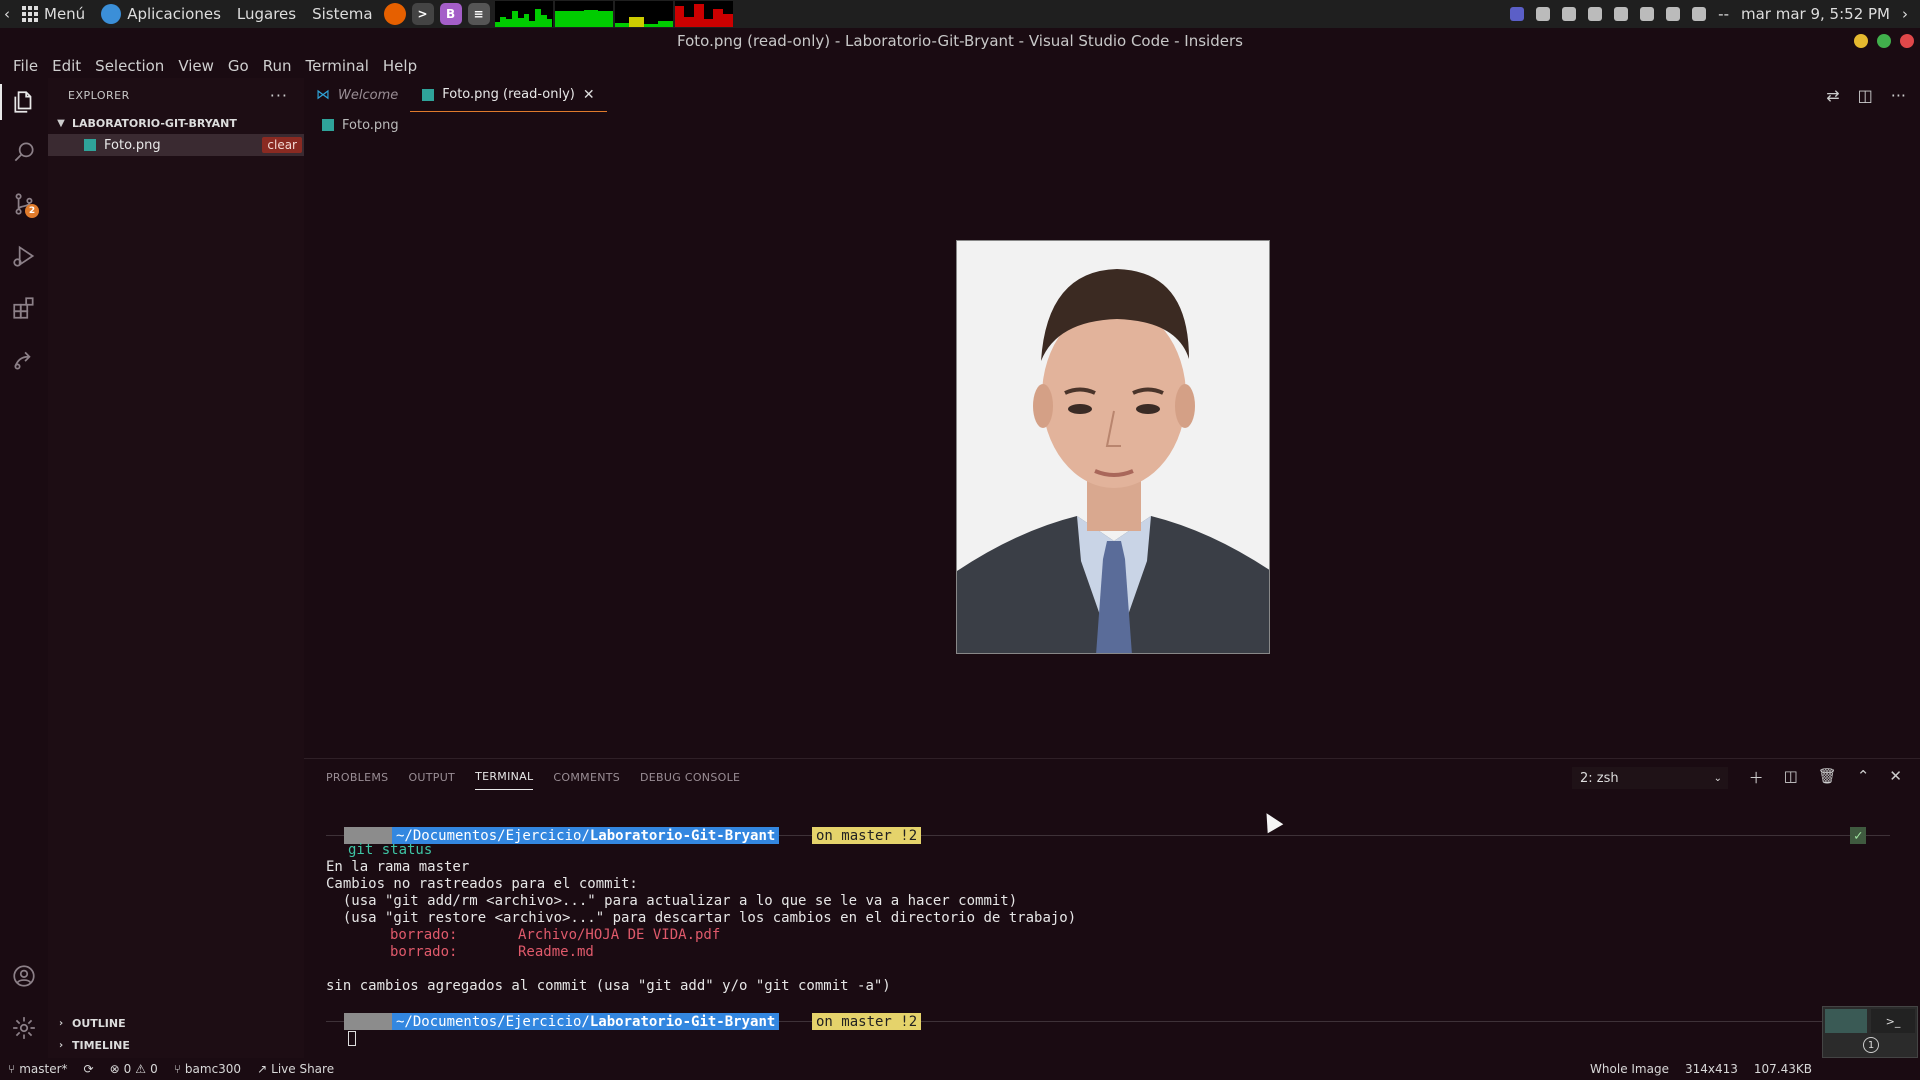 The image size is (1920, 1080). I want to click on menu-help: Help, so click(400, 66).